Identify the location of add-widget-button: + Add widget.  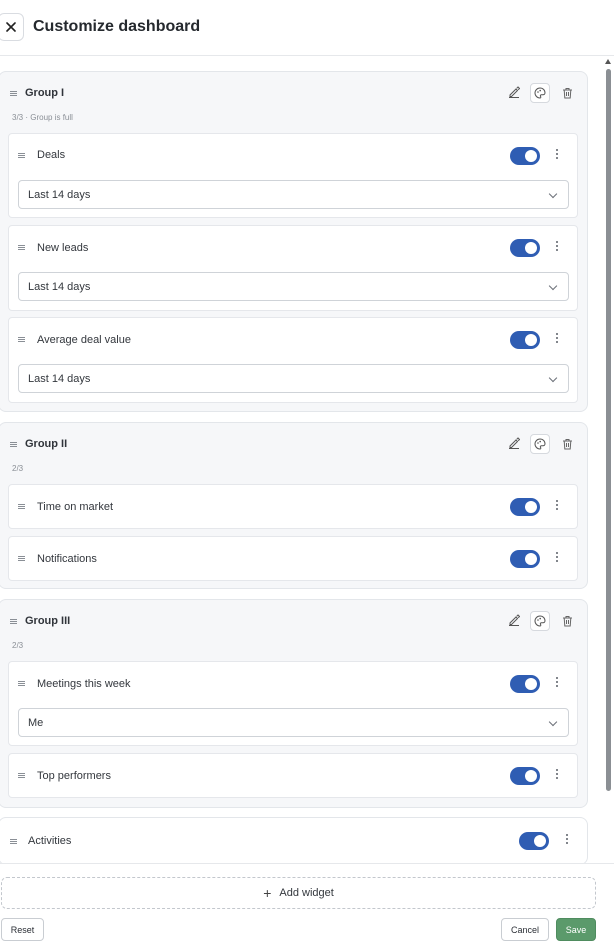
(298, 893).